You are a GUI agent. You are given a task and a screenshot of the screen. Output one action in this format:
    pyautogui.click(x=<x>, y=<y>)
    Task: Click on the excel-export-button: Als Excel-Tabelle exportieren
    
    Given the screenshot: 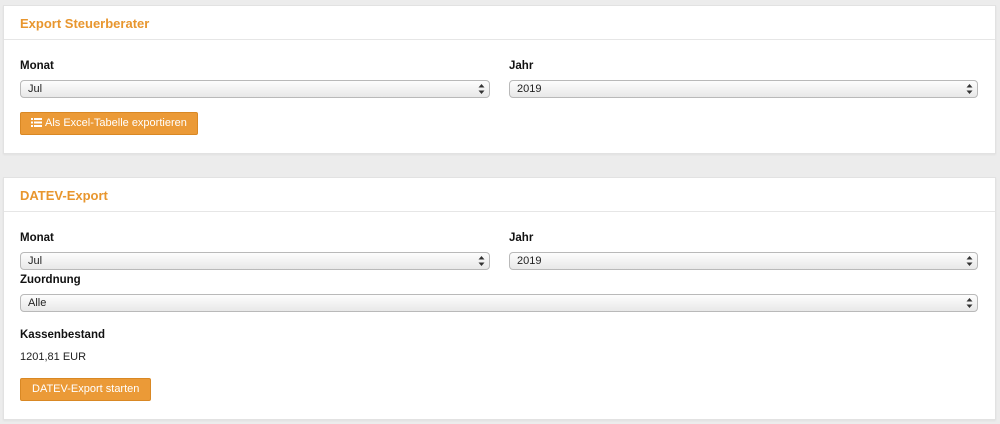 What is the action you would take?
    pyautogui.click(x=109, y=123)
    